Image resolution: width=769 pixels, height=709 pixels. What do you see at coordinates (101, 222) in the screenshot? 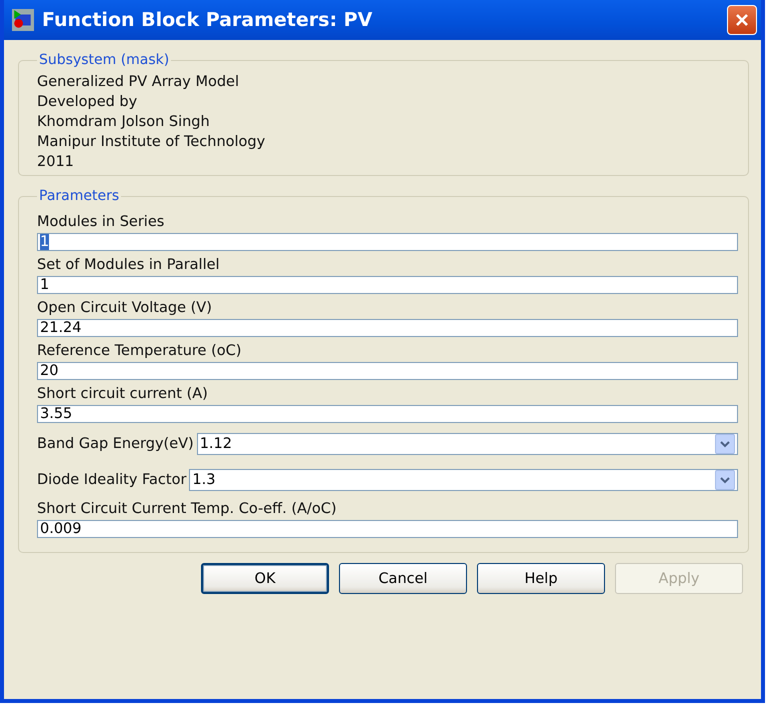
I see `parameter-label: Modules in Series` at bounding box center [101, 222].